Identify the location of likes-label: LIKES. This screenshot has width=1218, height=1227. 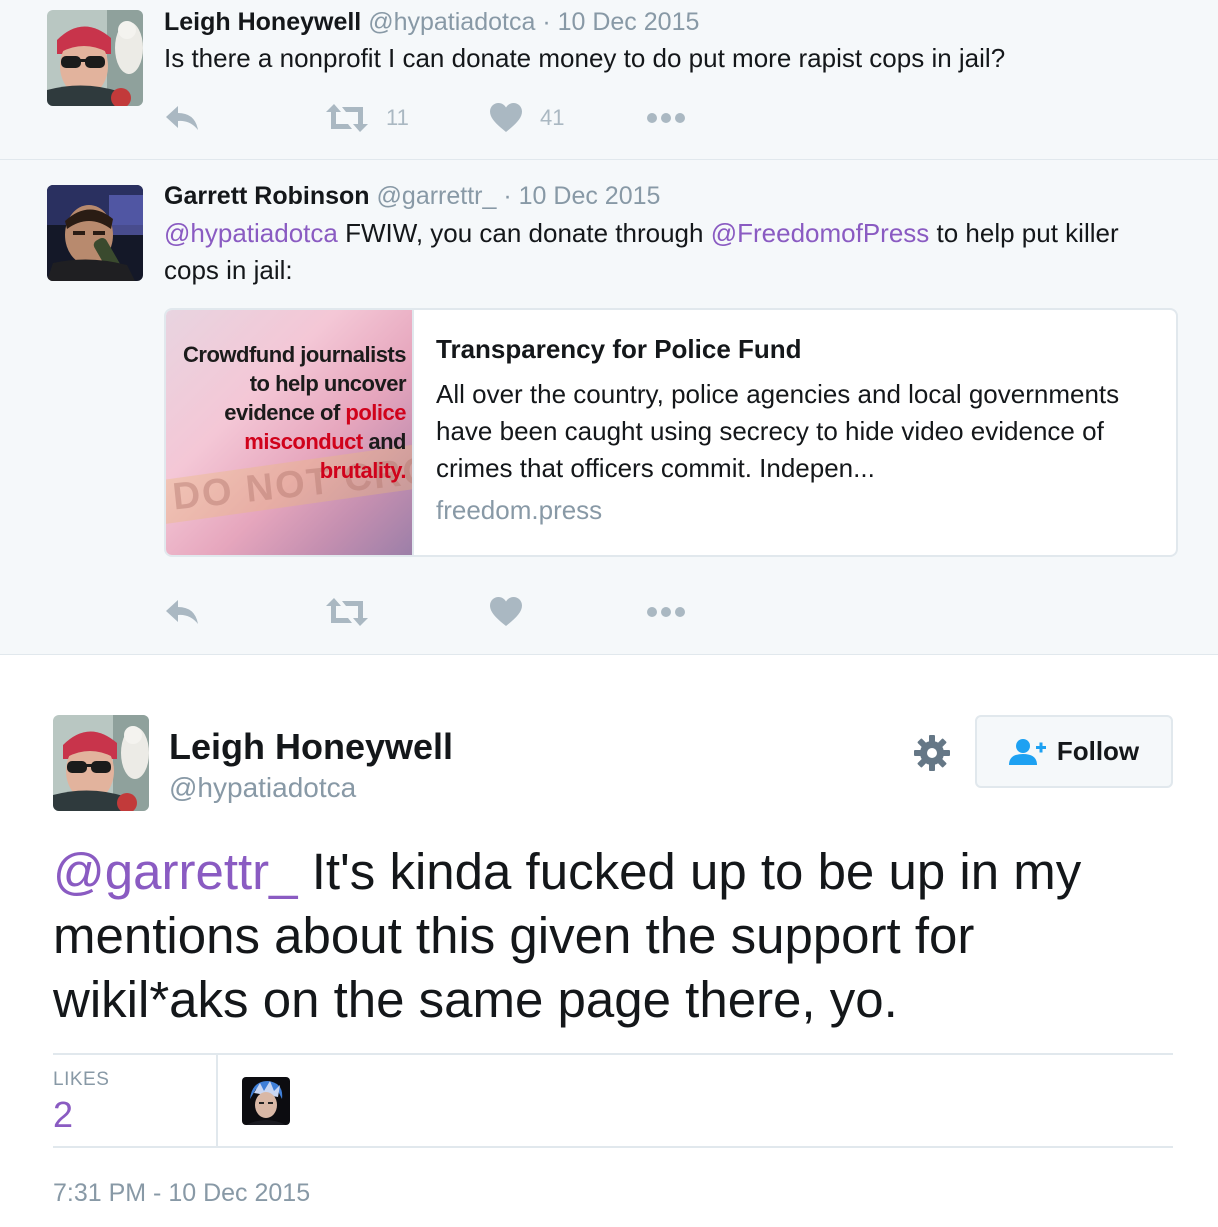
(81, 1079).